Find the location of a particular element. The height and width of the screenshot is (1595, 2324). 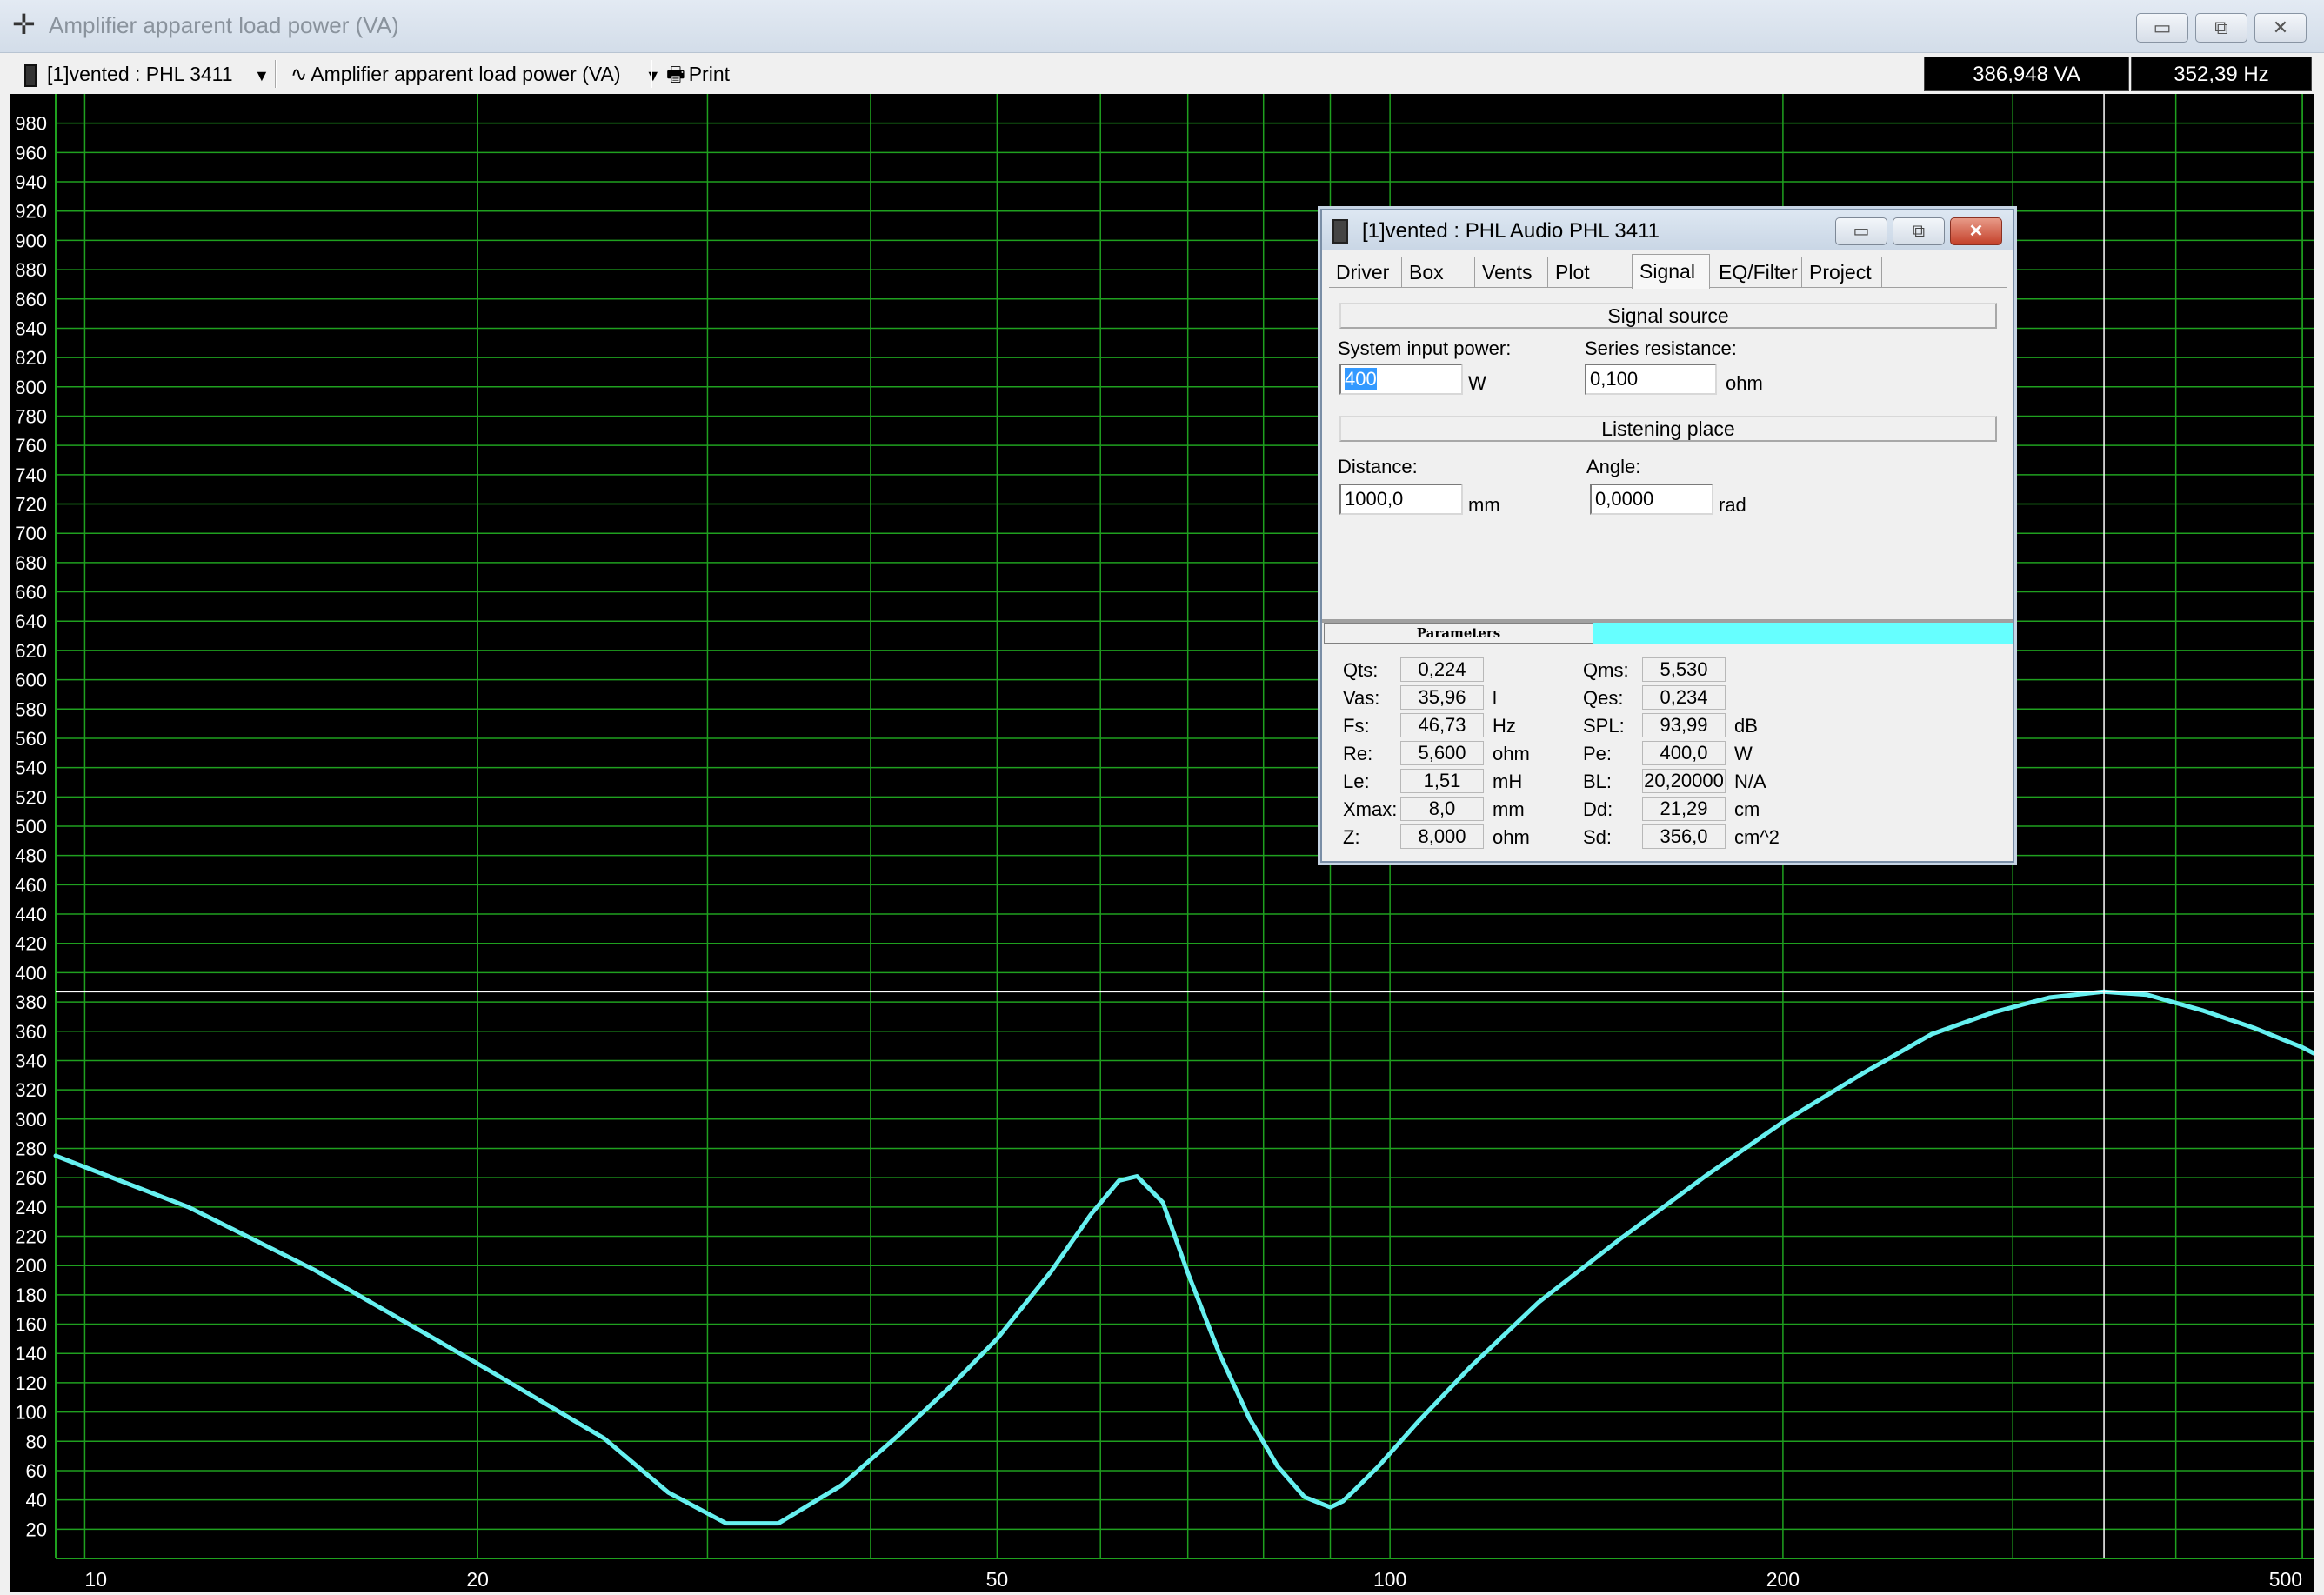

param-unit: mH is located at coordinates (1508, 781).